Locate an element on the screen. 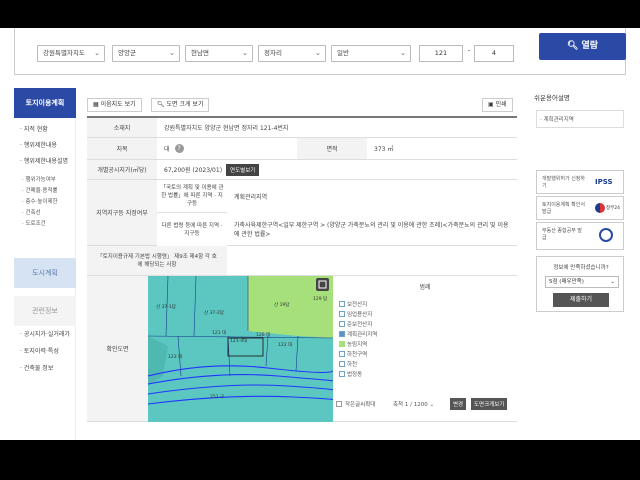  law1-label: 「국토의 계획 및 이용에 관한 법률」에 따른 지역 · 지구등 is located at coordinates (192, 196).